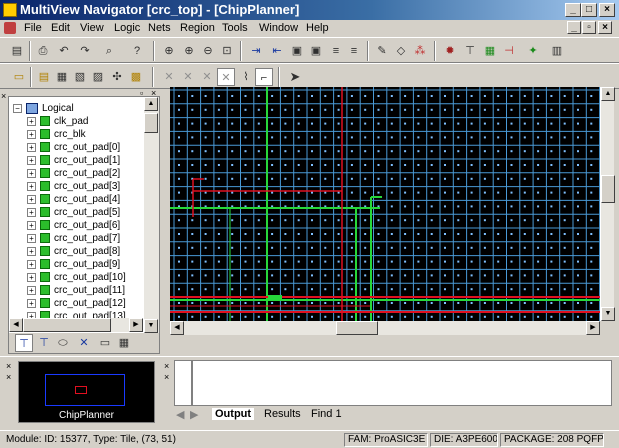 This screenshot has height=448, width=619. What do you see at coordinates (136, 77) in the screenshot?
I see `region-f-icon: ▩` at bounding box center [136, 77].